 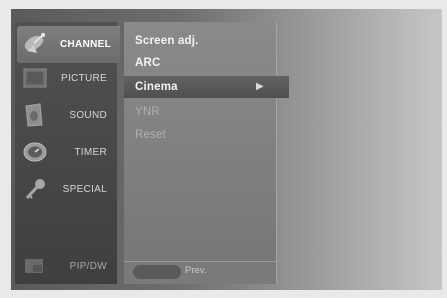 What do you see at coordinates (36, 266) in the screenshot?
I see `pip-icon` at bounding box center [36, 266].